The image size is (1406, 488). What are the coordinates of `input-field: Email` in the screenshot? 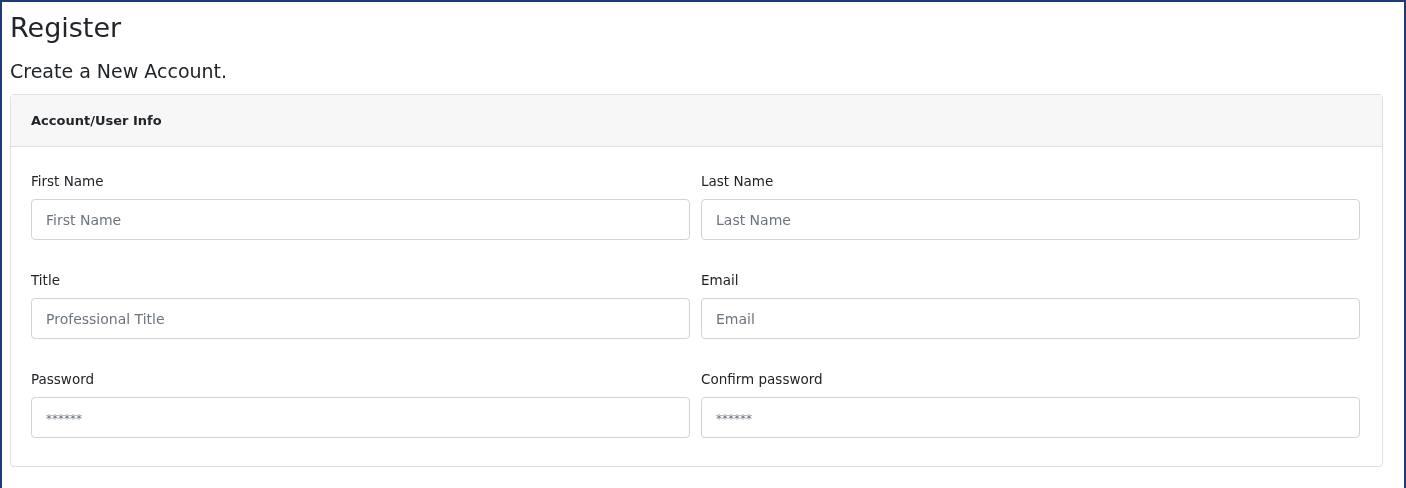 It's located at (1030, 318).